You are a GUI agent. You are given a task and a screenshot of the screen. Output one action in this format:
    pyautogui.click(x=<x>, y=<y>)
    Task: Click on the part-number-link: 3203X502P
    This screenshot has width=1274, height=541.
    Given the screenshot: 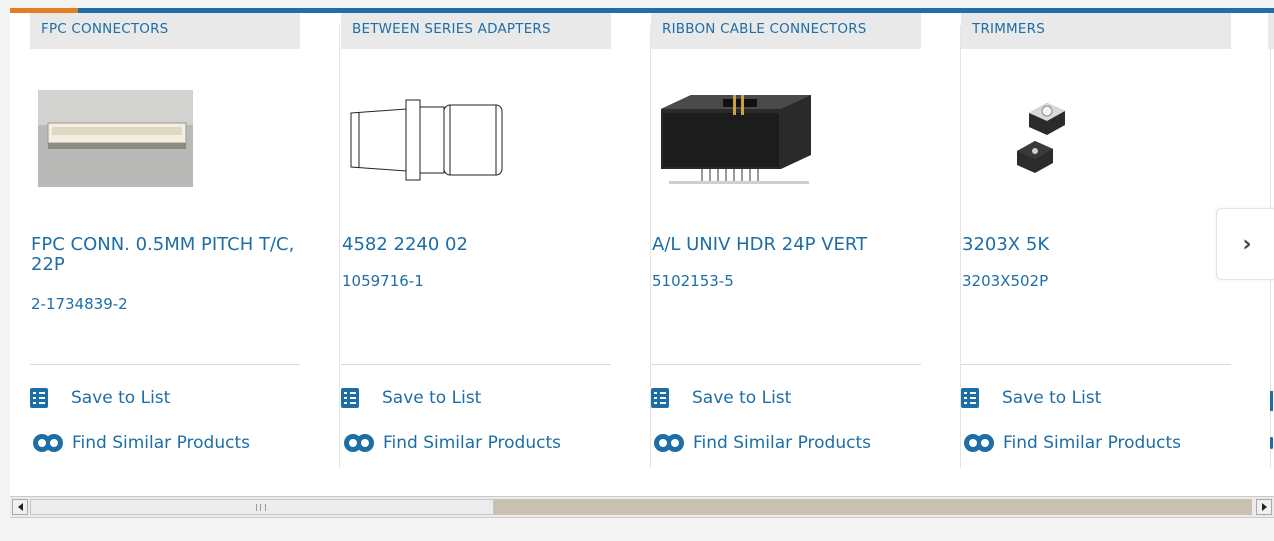 What is the action you would take?
    pyautogui.click(x=1005, y=281)
    